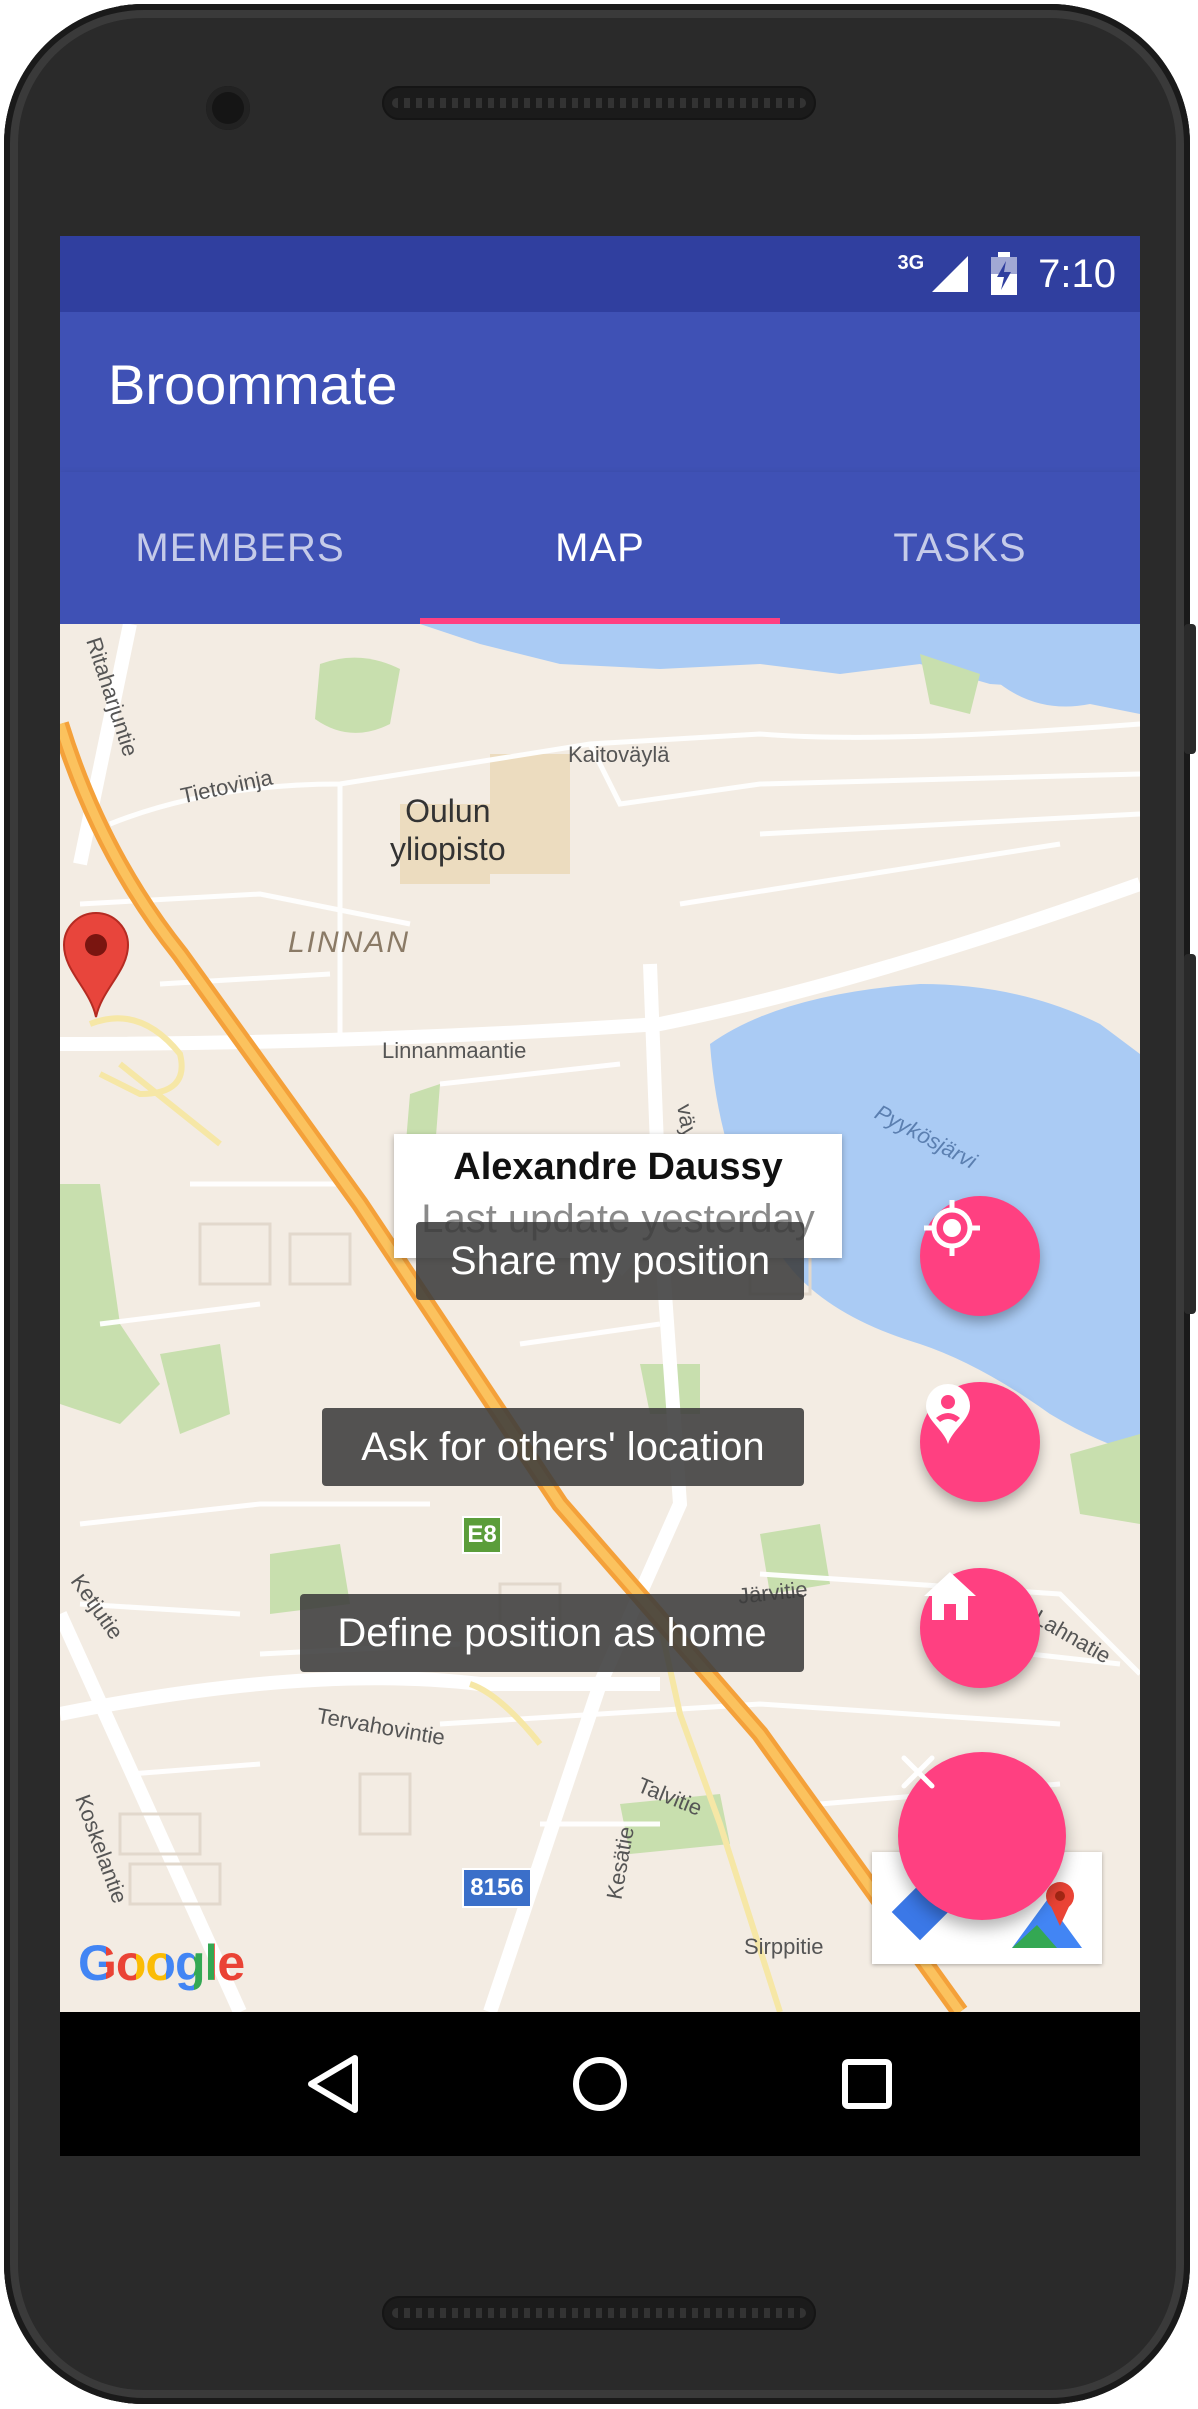 The height and width of the screenshot is (2409, 1198). I want to click on e8-shield: E8, so click(482, 1535).